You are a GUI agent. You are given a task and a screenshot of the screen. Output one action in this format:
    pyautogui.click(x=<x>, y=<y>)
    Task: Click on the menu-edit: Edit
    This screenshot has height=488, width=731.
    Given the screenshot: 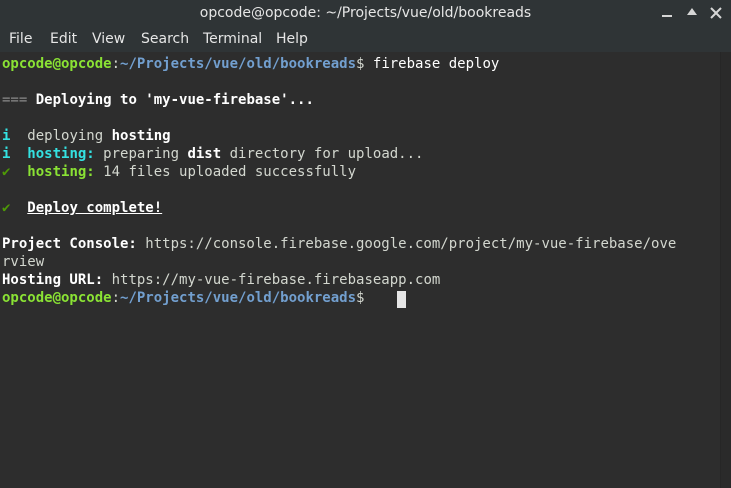 What is the action you would take?
    pyautogui.click(x=63, y=39)
    